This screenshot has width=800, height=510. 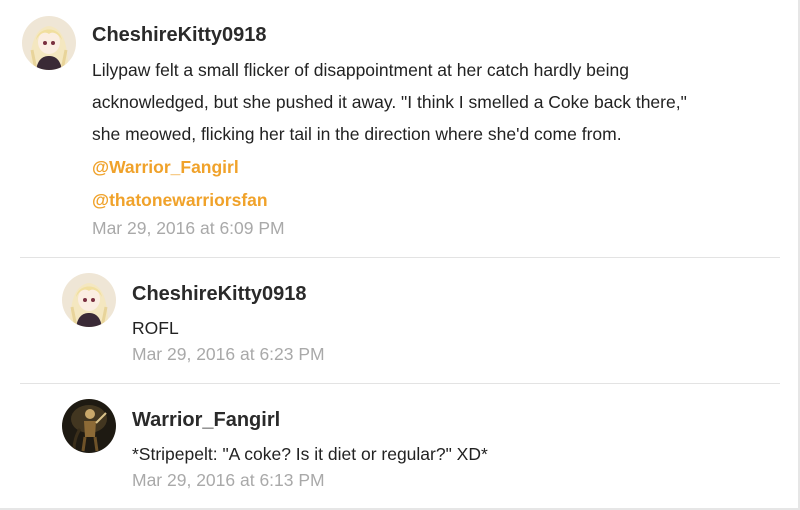 What do you see at coordinates (228, 354) in the screenshot?
I see `comment-timestamp: Mar 29, 2016 at 6:23 PM` at bounding box center [228, 354].